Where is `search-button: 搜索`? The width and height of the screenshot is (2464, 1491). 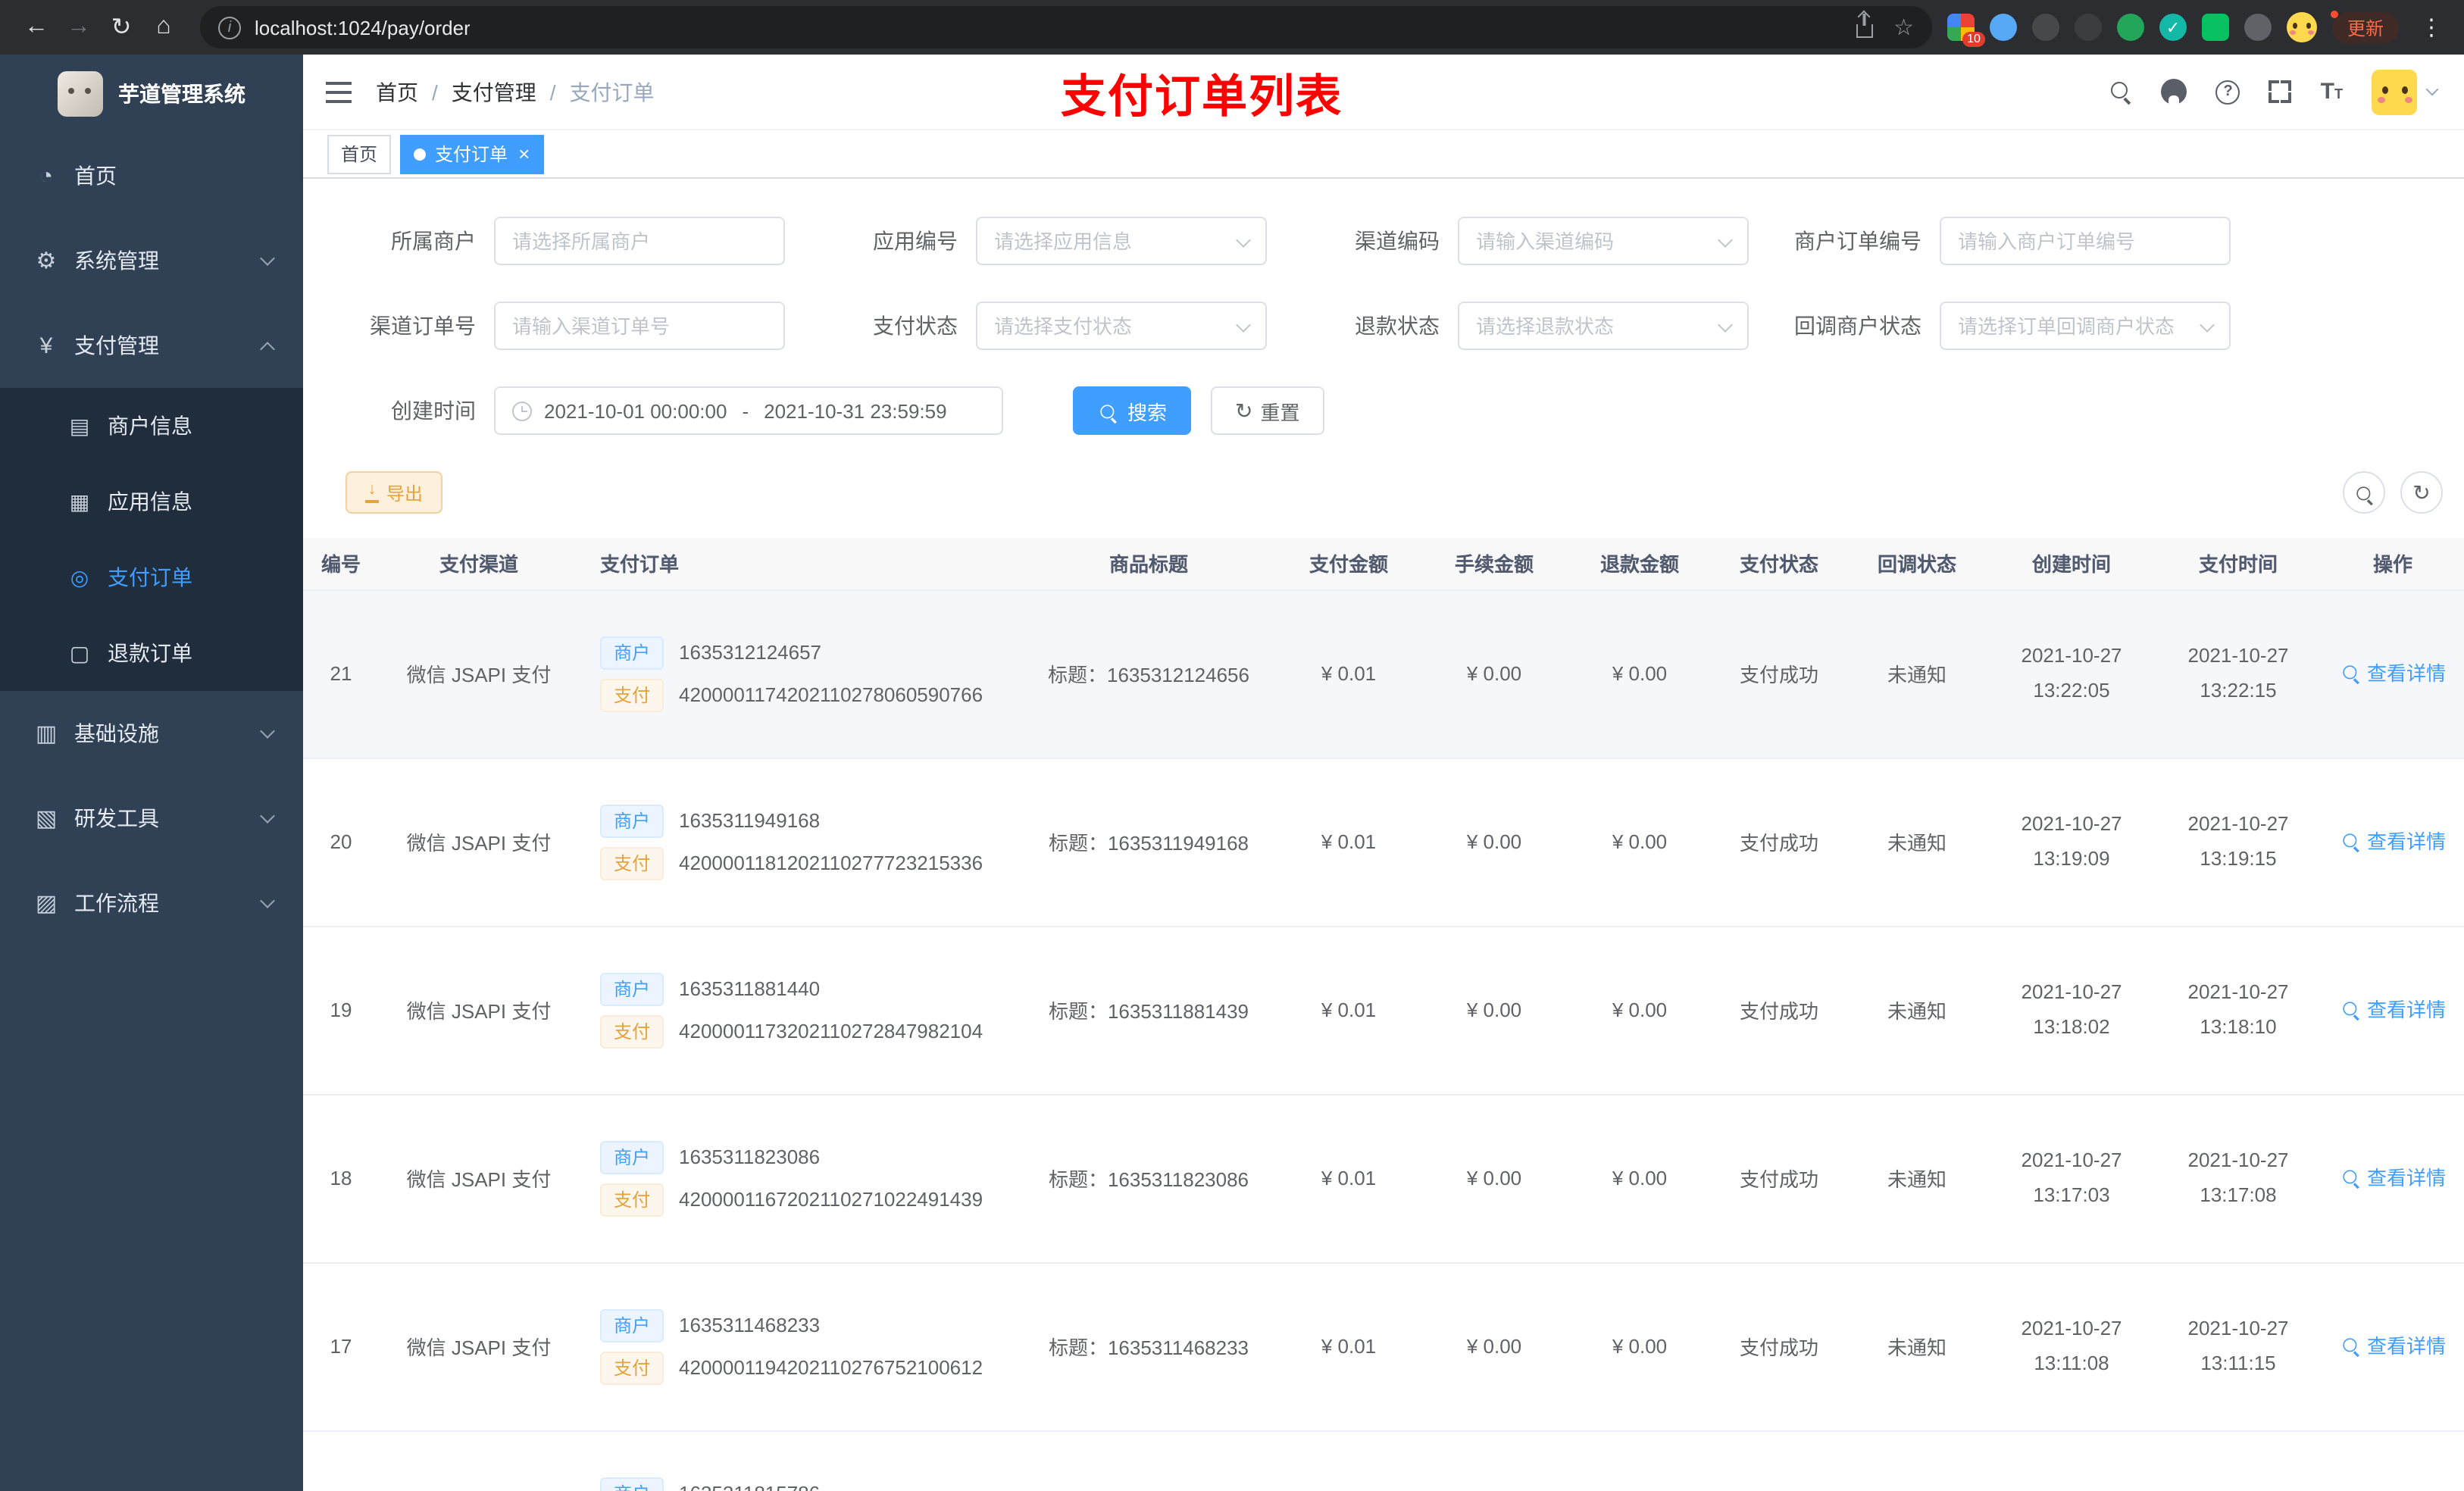 search-button: 搜索 is located at coordinates (1132, 410).